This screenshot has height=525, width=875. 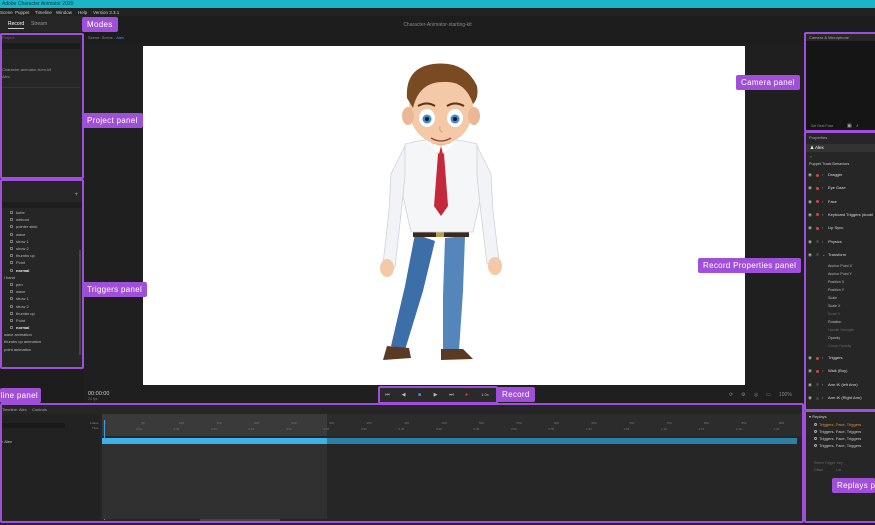 What do you see at coordinates (6, 76) in the screenshot?
I see `project-item: Alex` at bounding box center [6, 76].